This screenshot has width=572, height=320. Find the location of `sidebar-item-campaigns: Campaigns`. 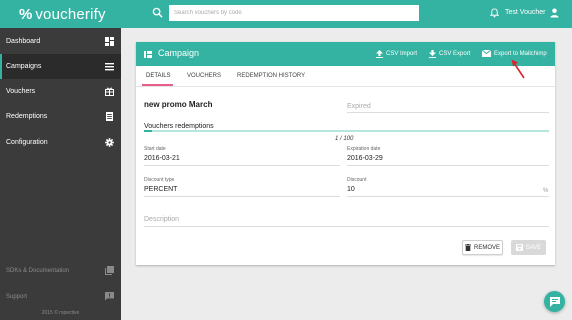

sidebar-item-campaigns: Campaigns is located at coordinates (60, 66).